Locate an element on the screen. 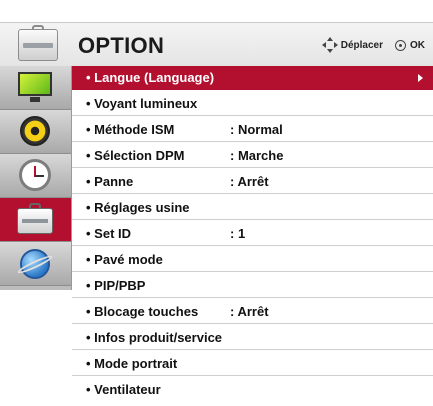  clock-icon is located at coordinates (35, 175).